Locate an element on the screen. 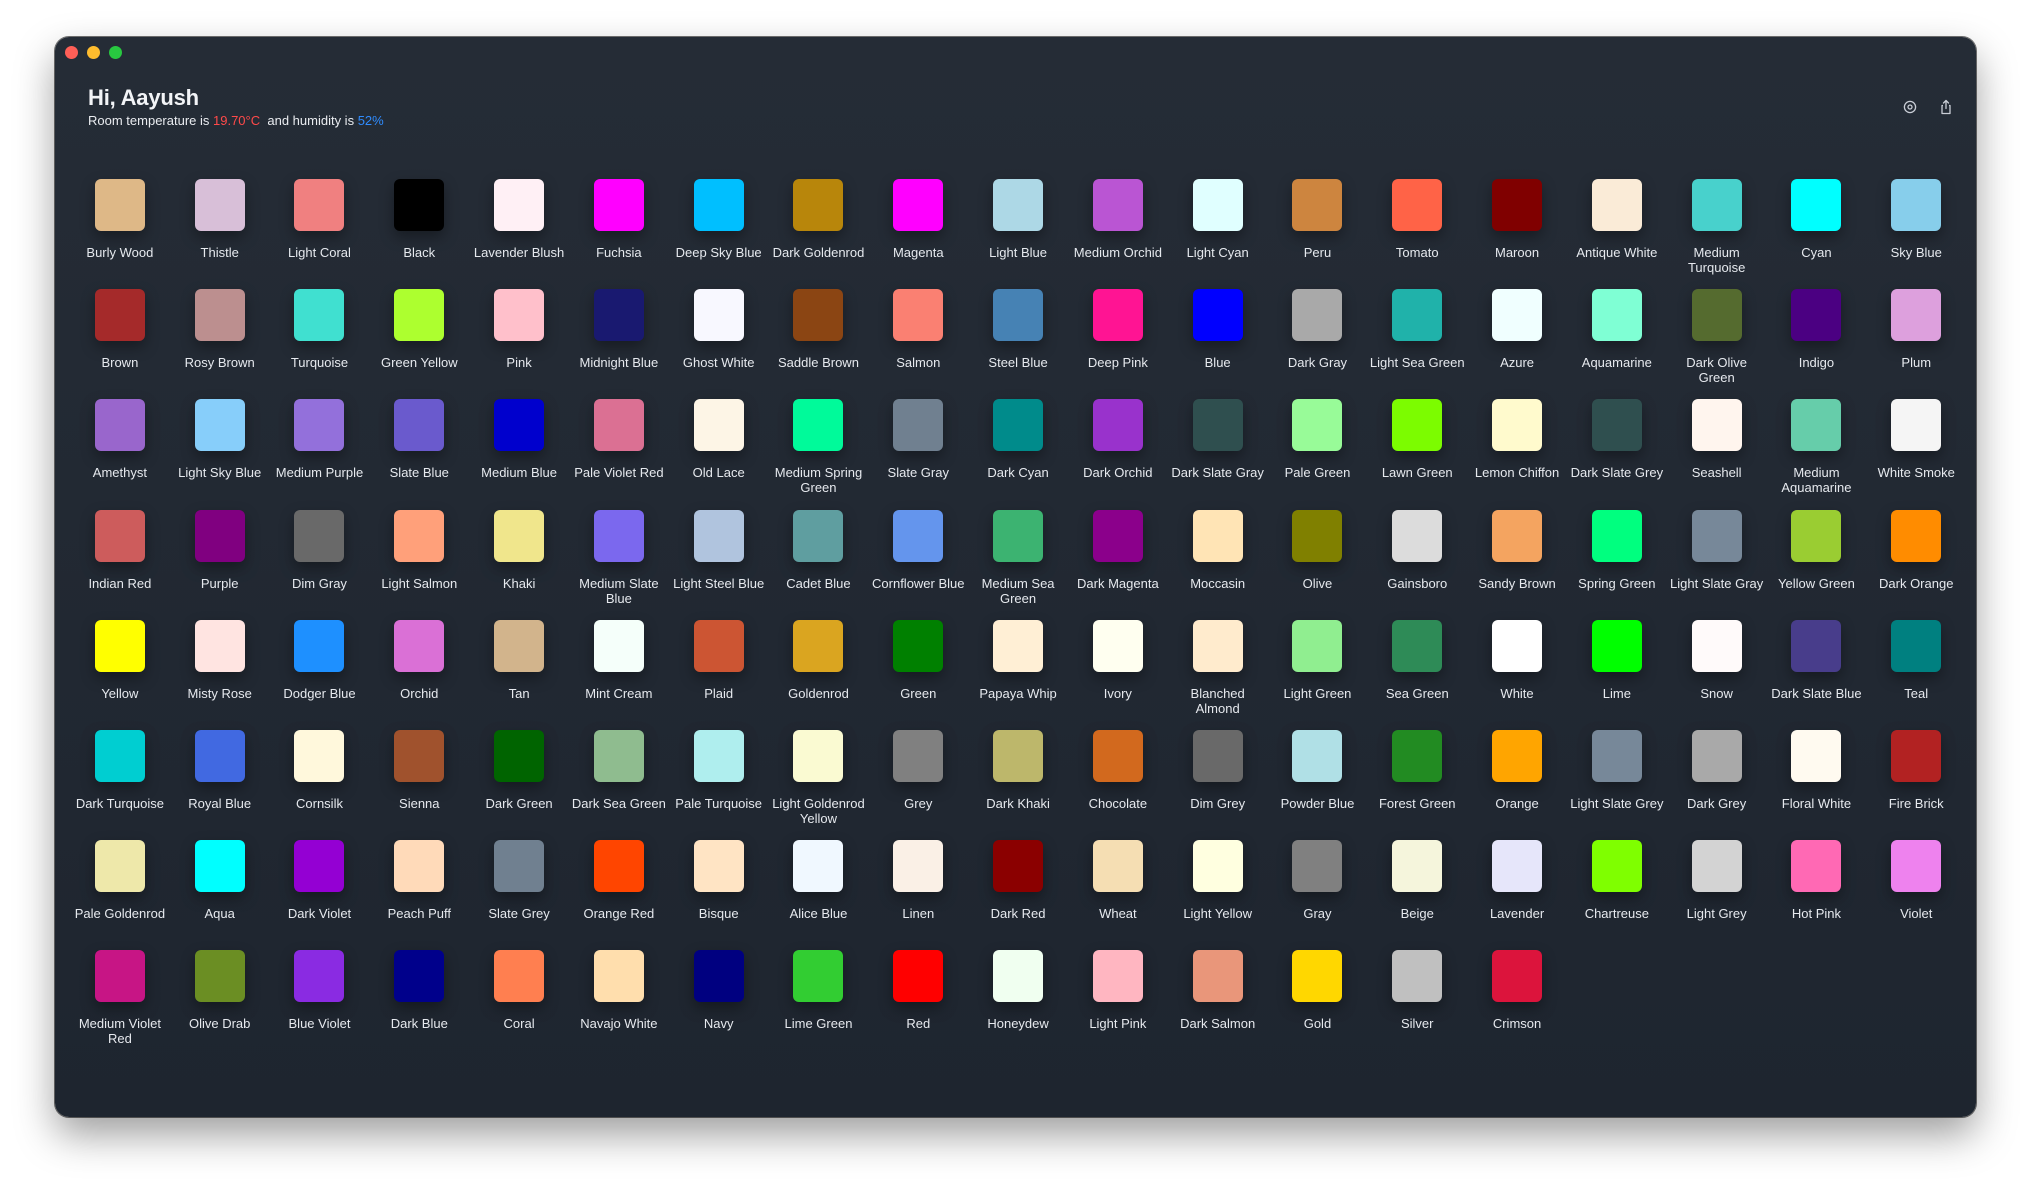 The width and height of the screenshot is (2032, 1192). color-tile: Midnight Blue is located at coordinates (619, 344).